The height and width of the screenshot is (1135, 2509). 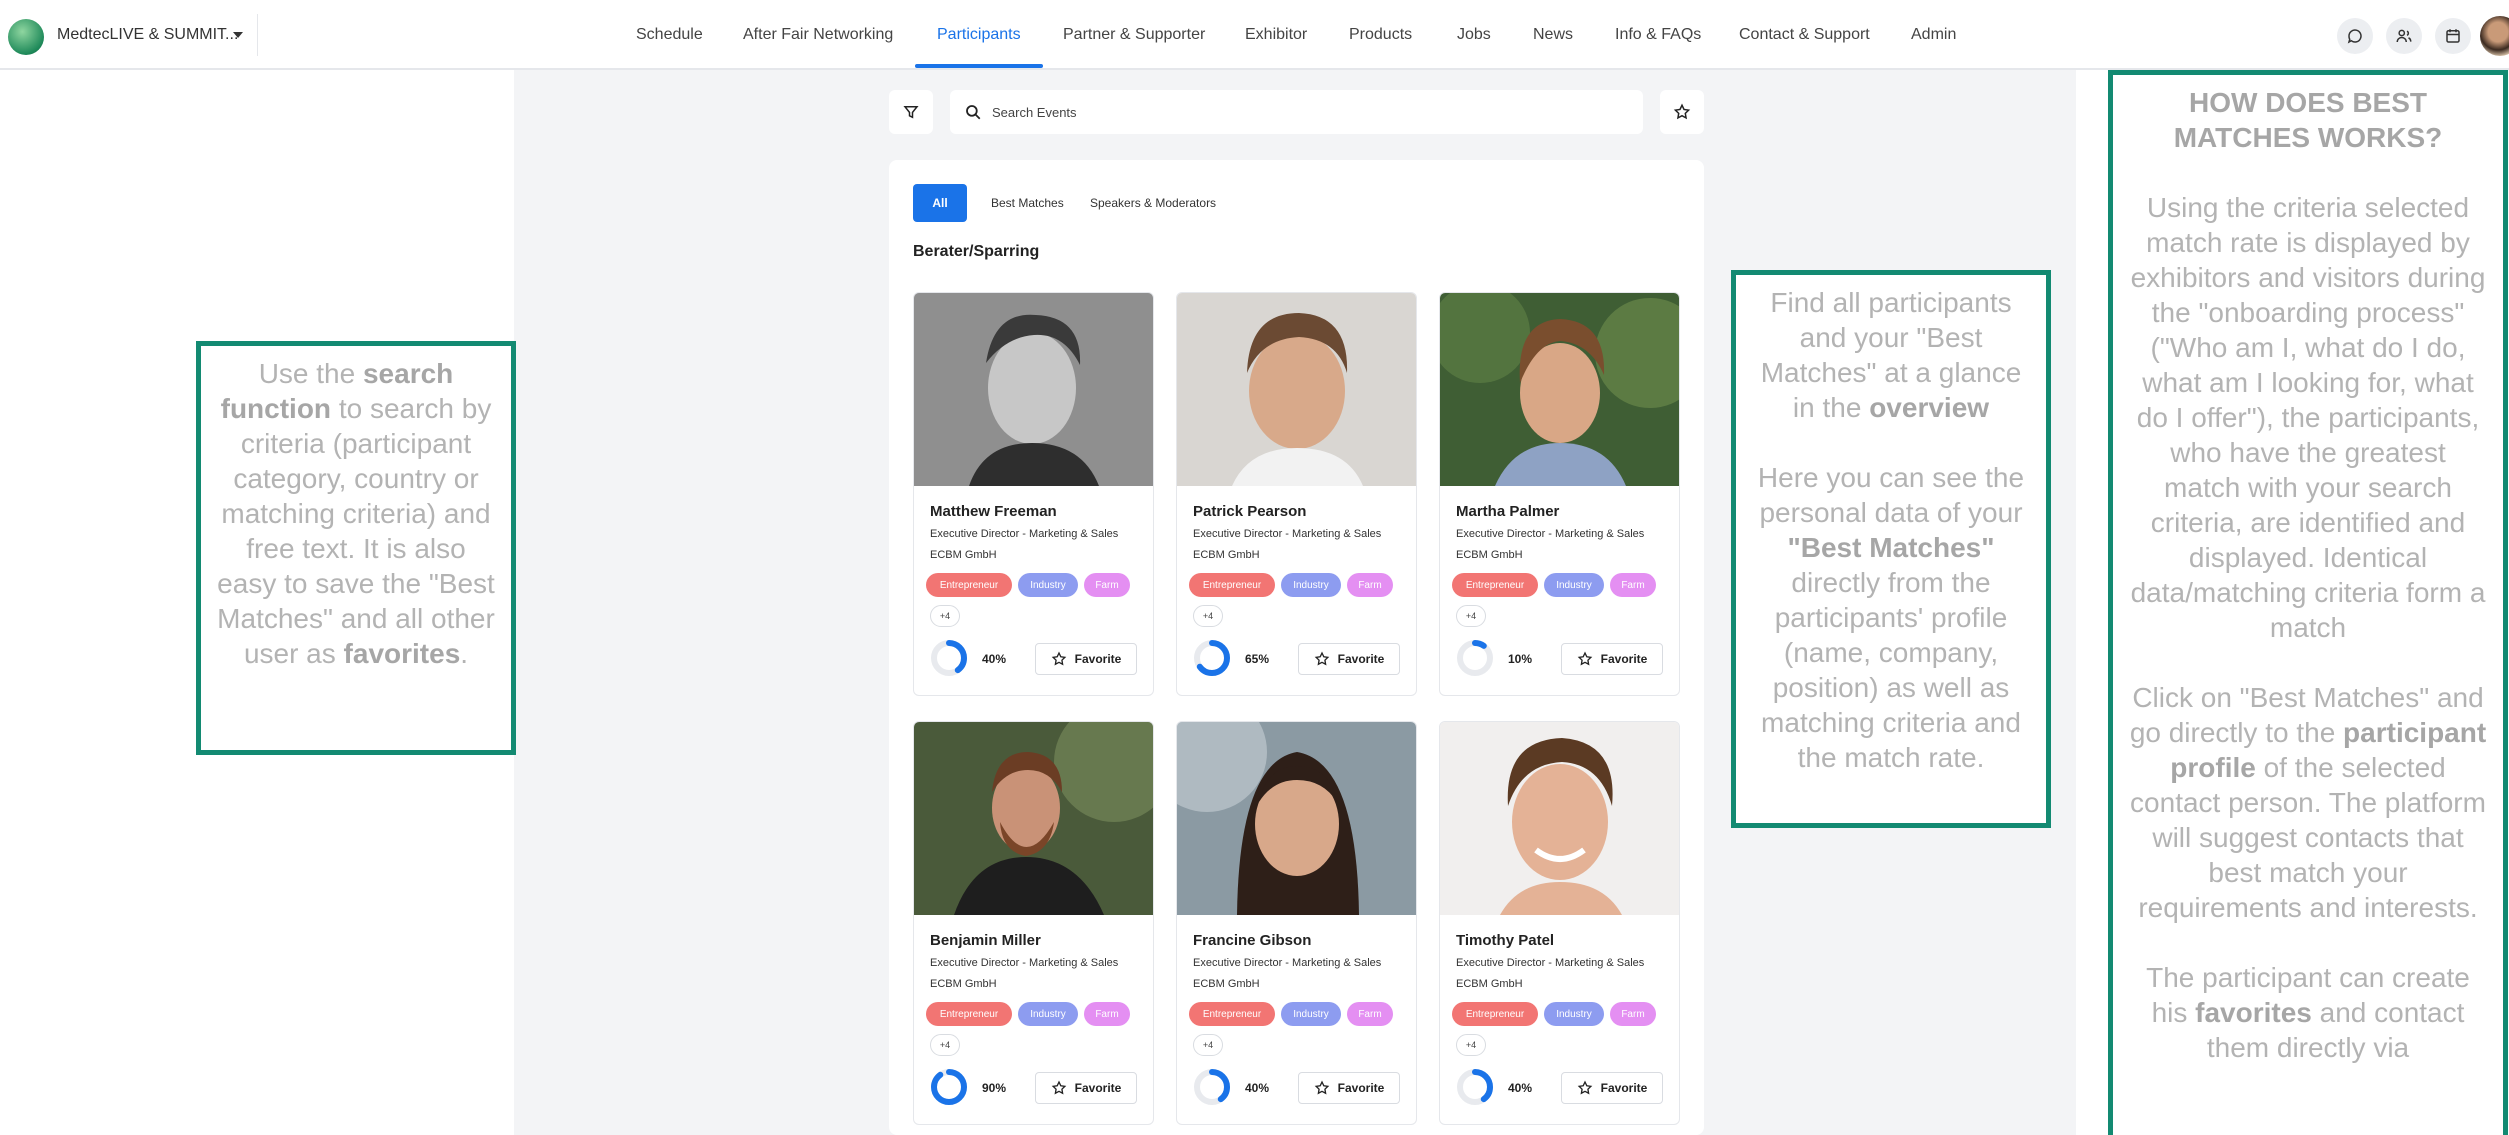 I want to click on calendar-icon, so click(x=2453, y=36).